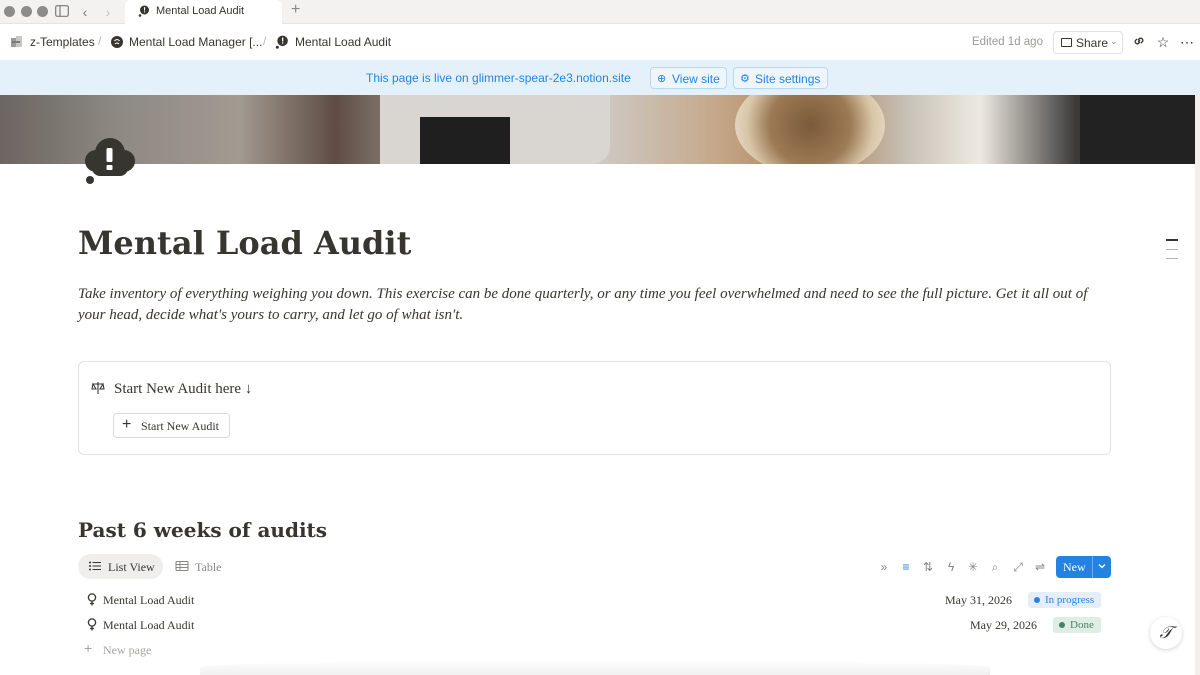  I want to click on status-badge: In progress, so click(1065, 600).